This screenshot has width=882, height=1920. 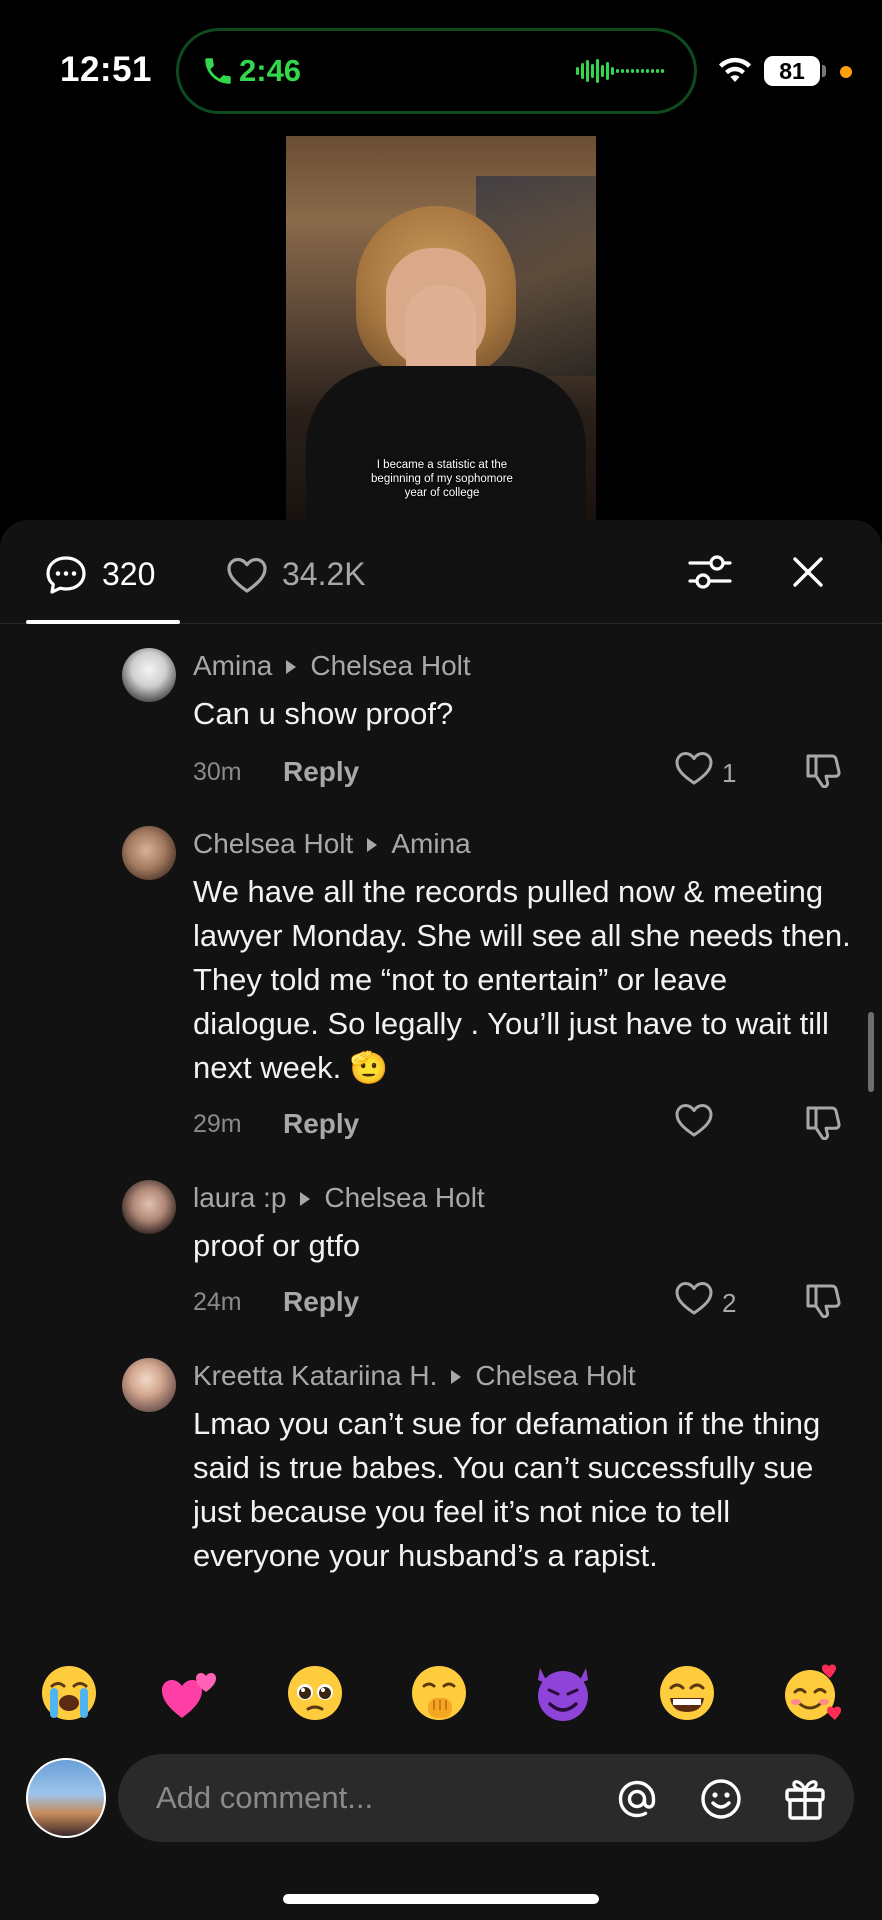 What do you see at coordinates (66, 1798) in the screenshot?
I see `current-user-avatar` at bounding box center [66, 1798].